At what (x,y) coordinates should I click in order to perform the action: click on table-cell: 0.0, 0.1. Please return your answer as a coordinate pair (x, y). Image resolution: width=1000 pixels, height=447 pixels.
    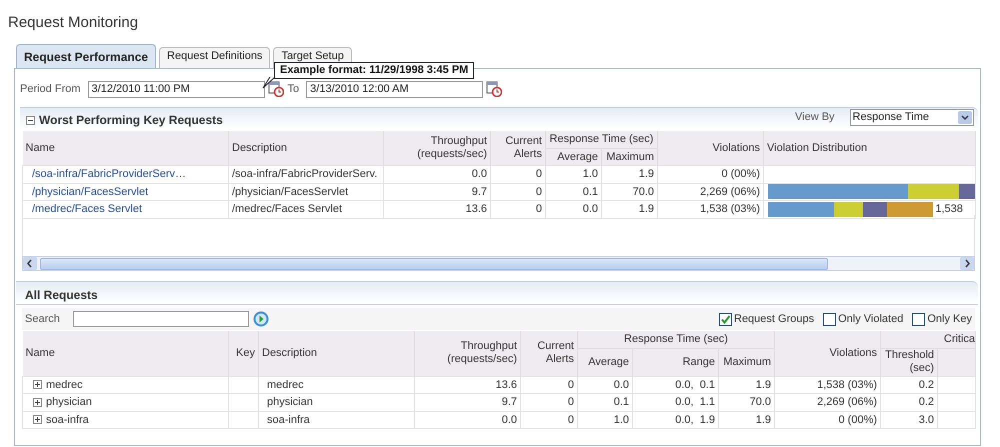
    Looking at the image, I should click on (675, 385).